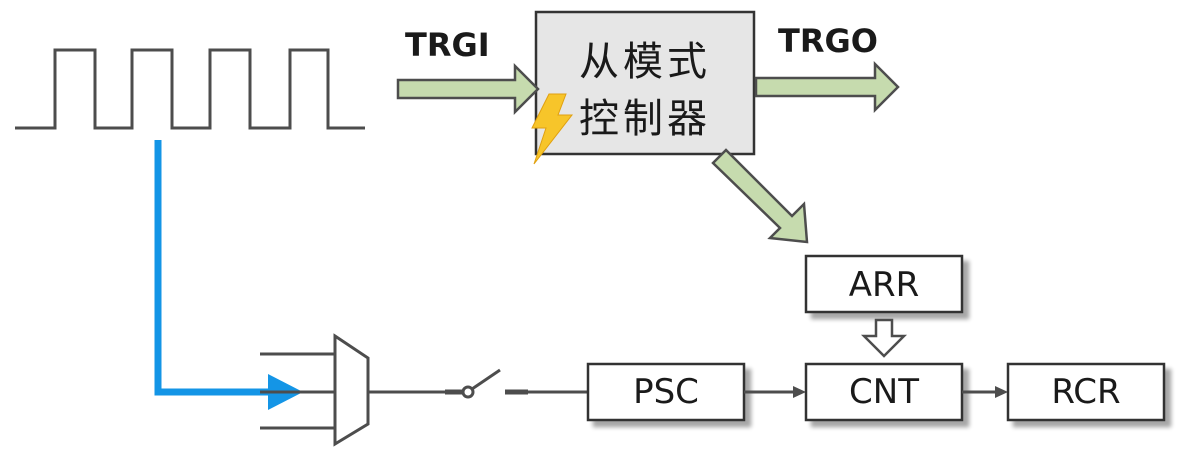  What do you see at coordinates (828, 41) in the screenshot?
I see `trgo-label: TRGO` at bounding box center [828, 41].